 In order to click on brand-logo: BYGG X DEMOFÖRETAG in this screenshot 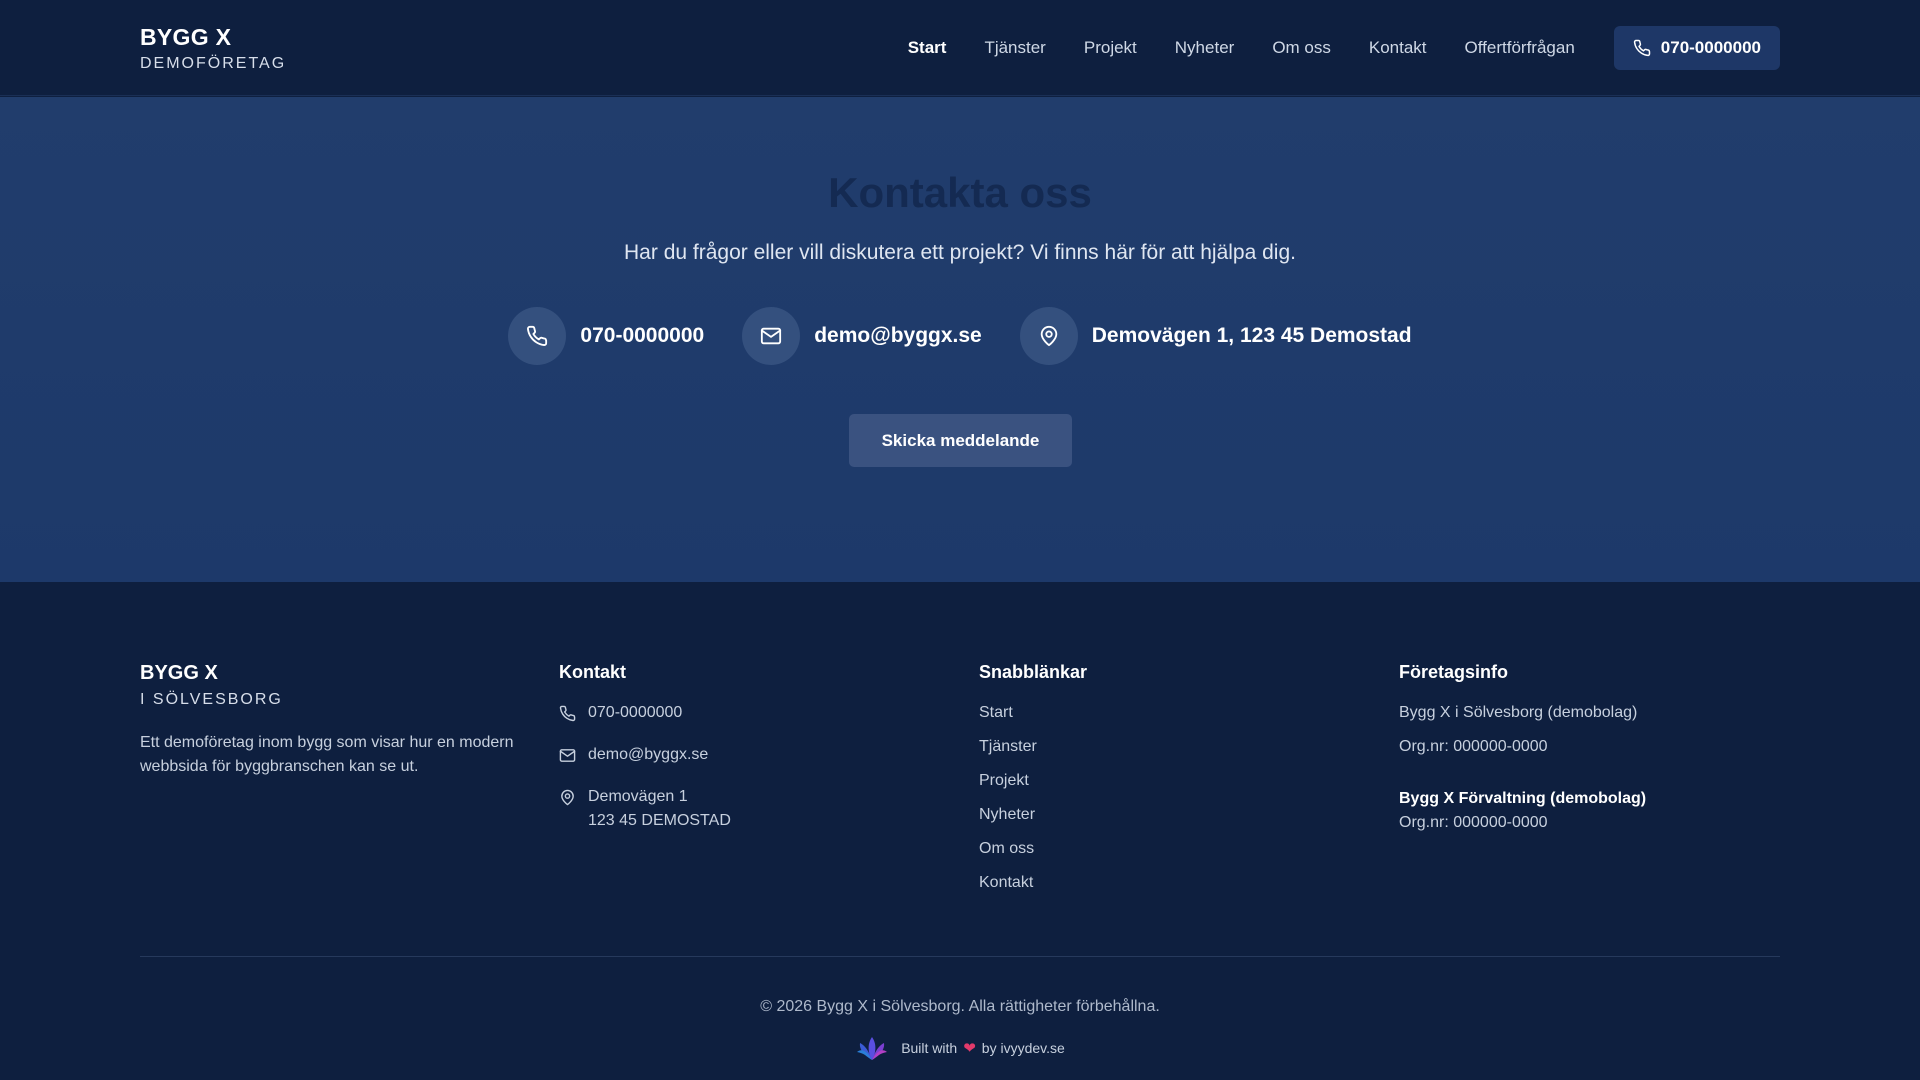, I will do `click(213, 48)`.